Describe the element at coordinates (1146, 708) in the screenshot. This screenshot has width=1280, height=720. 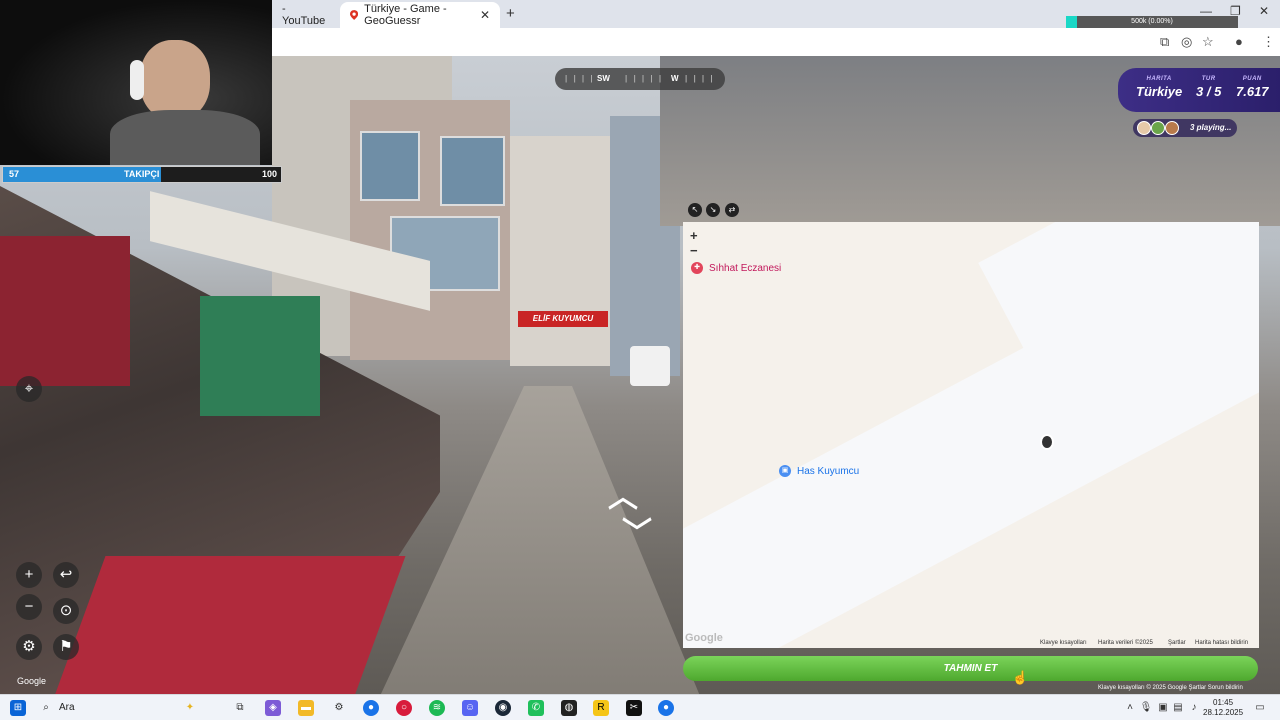
I see `microphone-icon: 🎙` at that location.